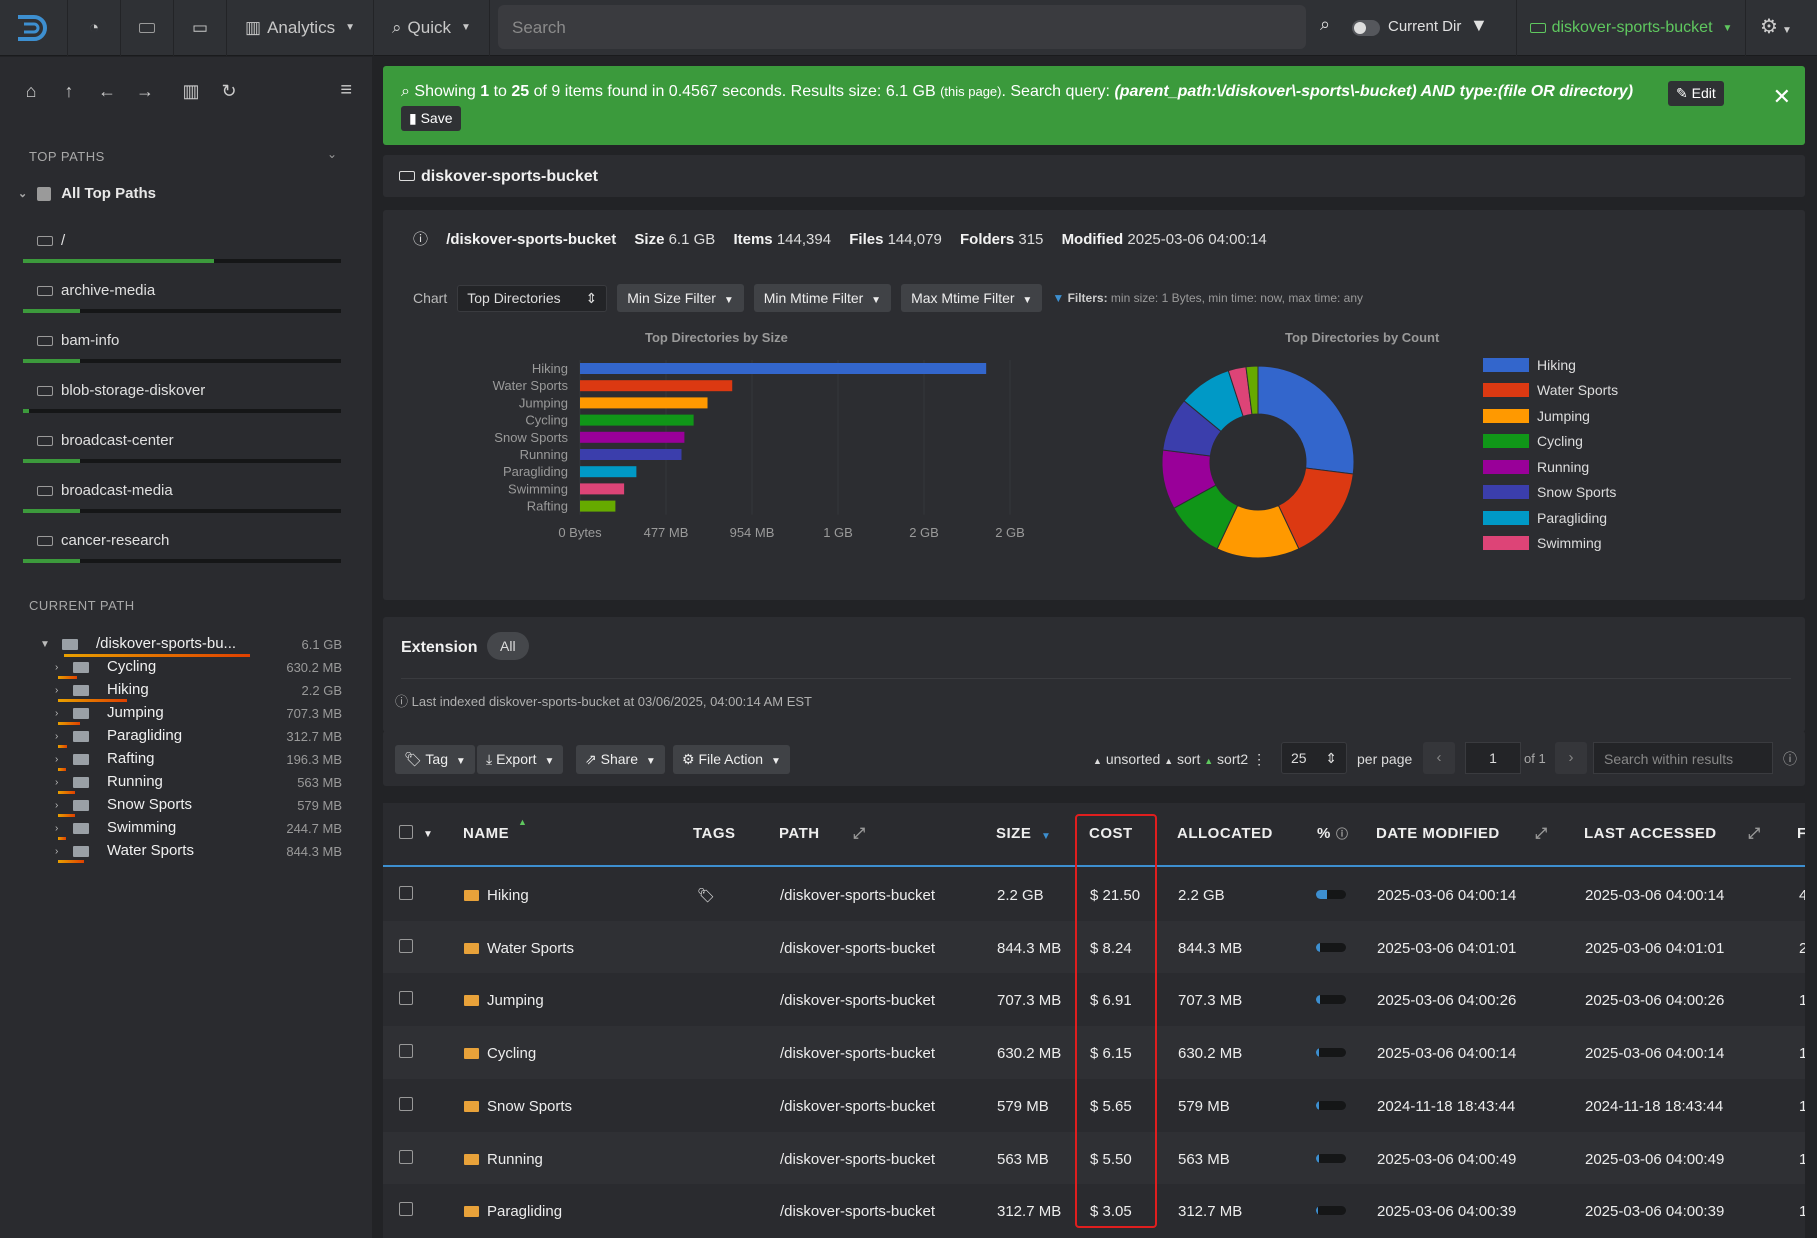  I want to click on home-icon: ⌂, so click(31, 91).